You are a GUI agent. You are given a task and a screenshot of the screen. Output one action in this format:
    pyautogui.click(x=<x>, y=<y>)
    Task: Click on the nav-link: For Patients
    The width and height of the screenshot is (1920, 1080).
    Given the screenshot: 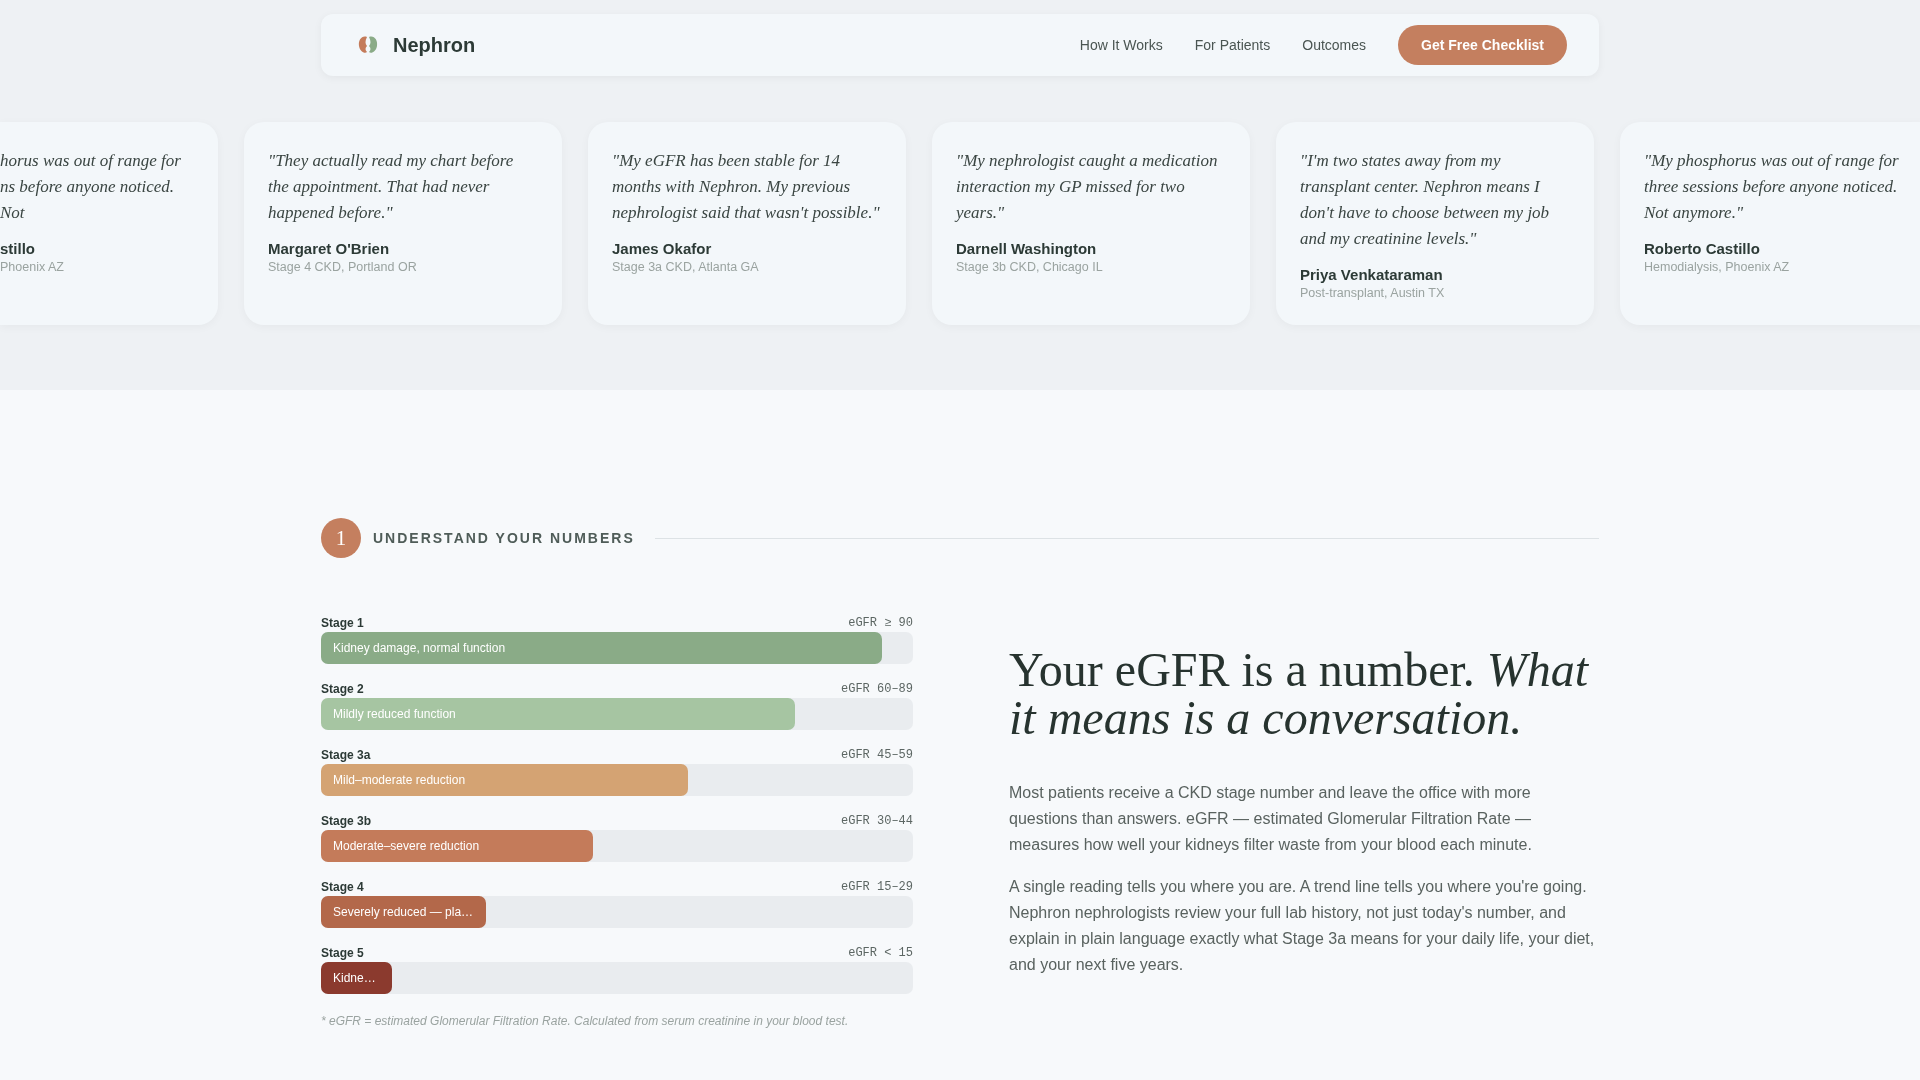 What is the action you would take?
    pyautogui.click(x=1232, y=45)
    